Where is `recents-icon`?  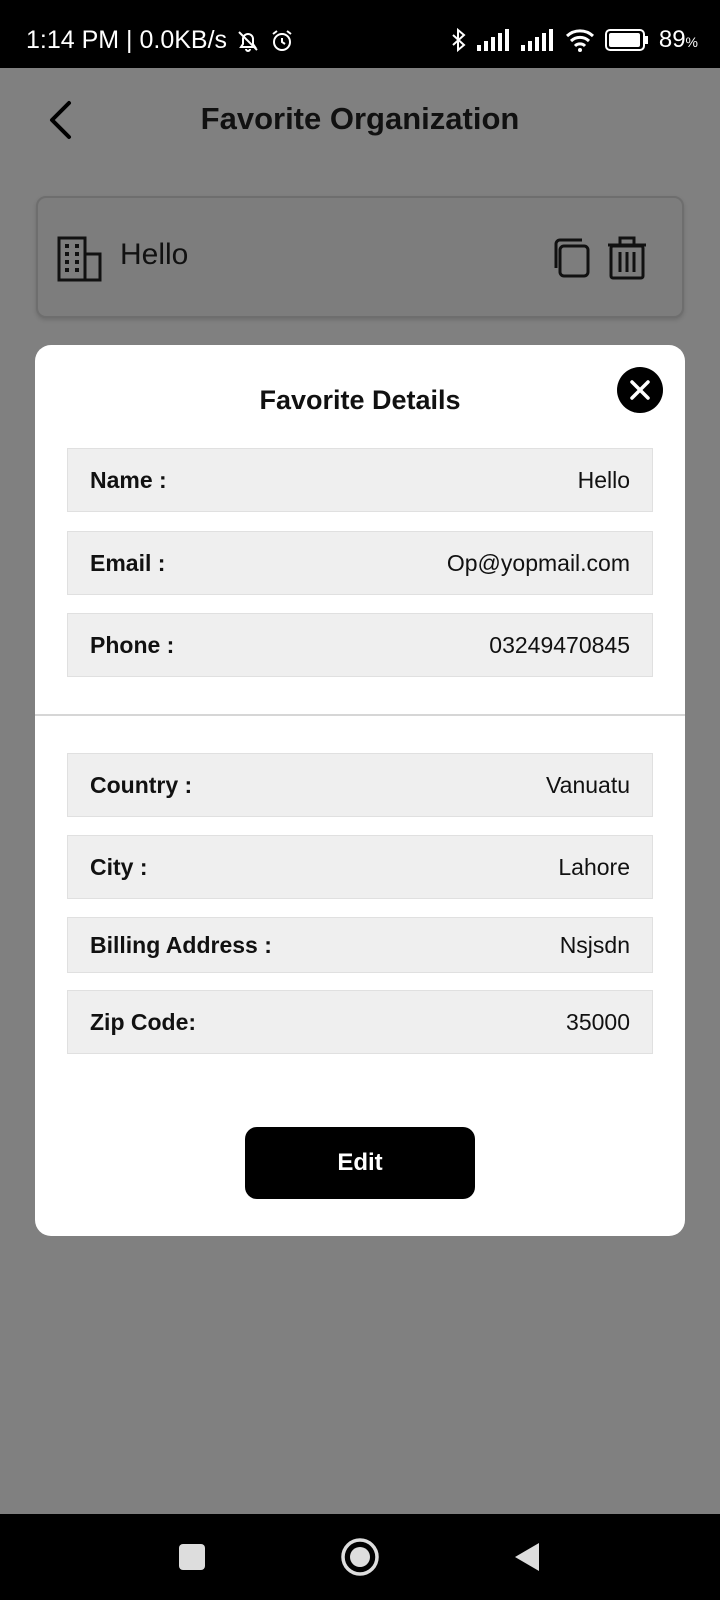
recents-icon is located at coordinates (192, 1557).